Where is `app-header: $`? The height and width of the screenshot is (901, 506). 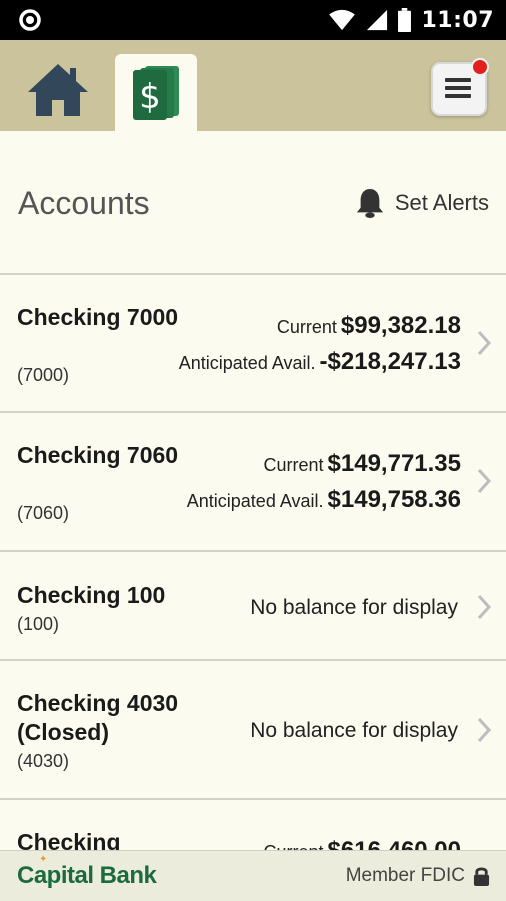
app-header: $ is located at coordinates (253, 85).